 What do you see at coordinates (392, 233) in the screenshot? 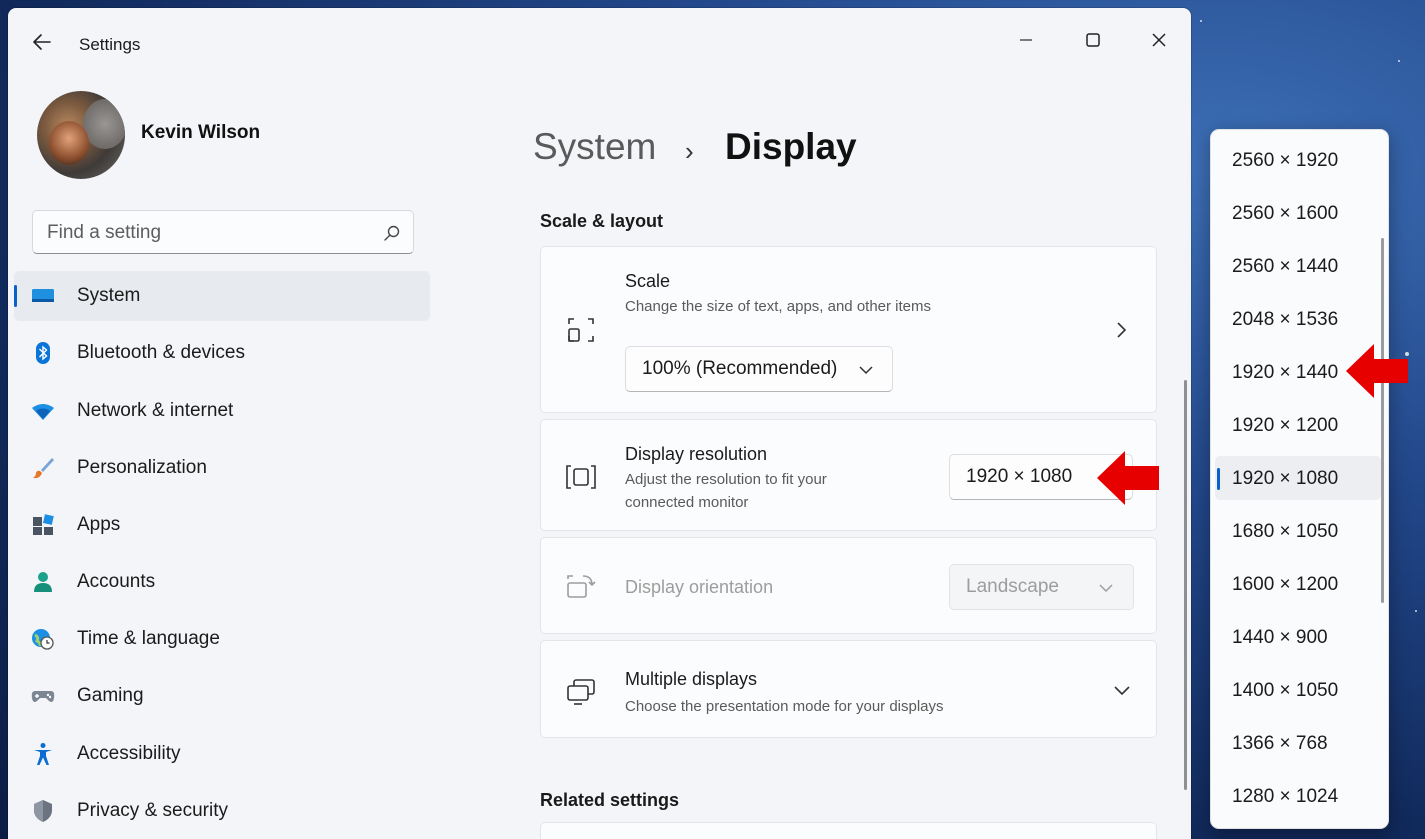
I see `search-icon` at bounding box center [392, 233].